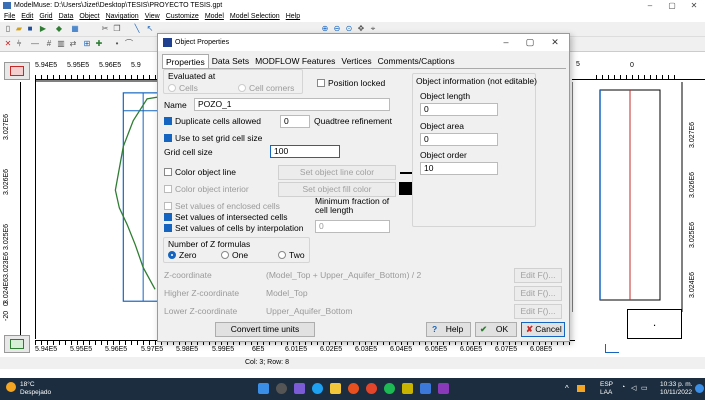 The image size is (705, 400). Describe the element at coordinates (650, 5) in the screenshot. I see `minimize-icon: –` at that location.